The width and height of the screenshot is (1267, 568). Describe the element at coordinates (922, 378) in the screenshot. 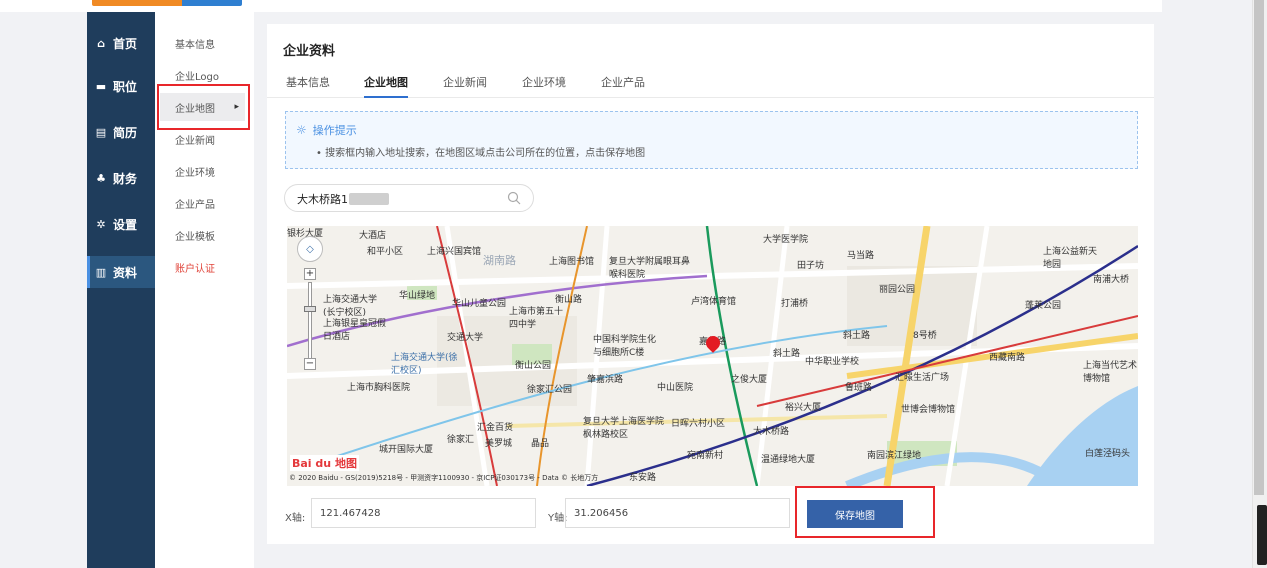

I see `map-label: 汇暻生活广场` at that location.